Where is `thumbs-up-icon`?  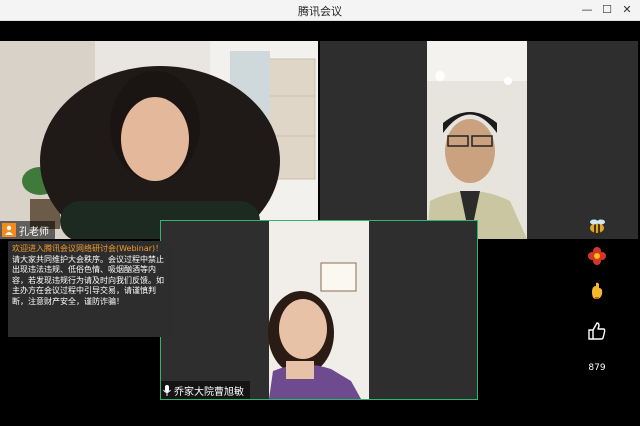 thumbs-up-icon is located at coordinates (597, 331).